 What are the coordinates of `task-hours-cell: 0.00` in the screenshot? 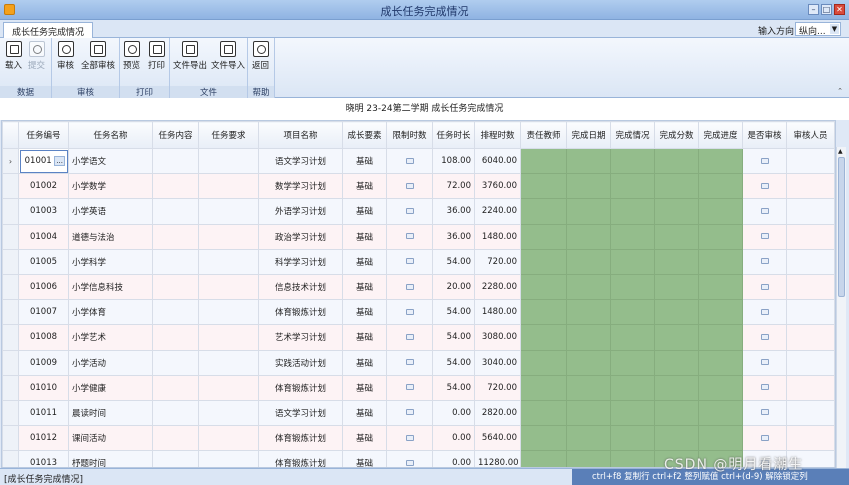 It's located at (453, 458).